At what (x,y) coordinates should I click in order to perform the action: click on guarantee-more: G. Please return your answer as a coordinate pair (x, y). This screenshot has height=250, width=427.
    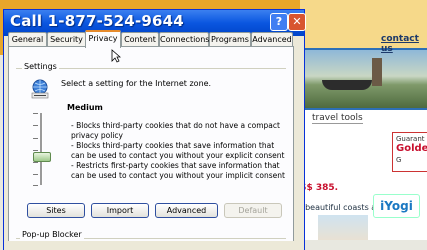
    Looking at the image, I should click on (399, 160).